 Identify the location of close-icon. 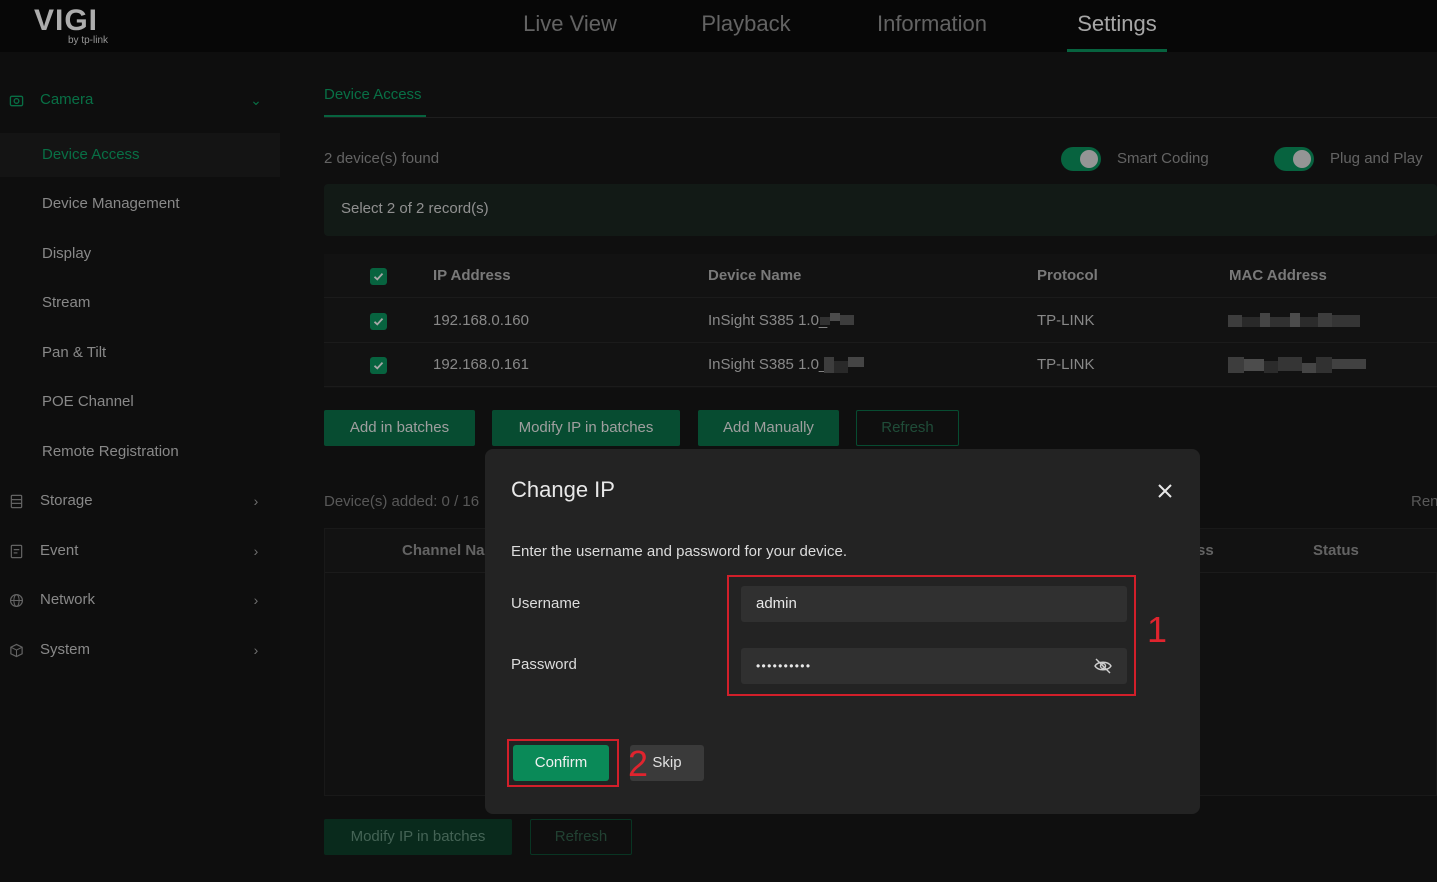
(1165, 491).